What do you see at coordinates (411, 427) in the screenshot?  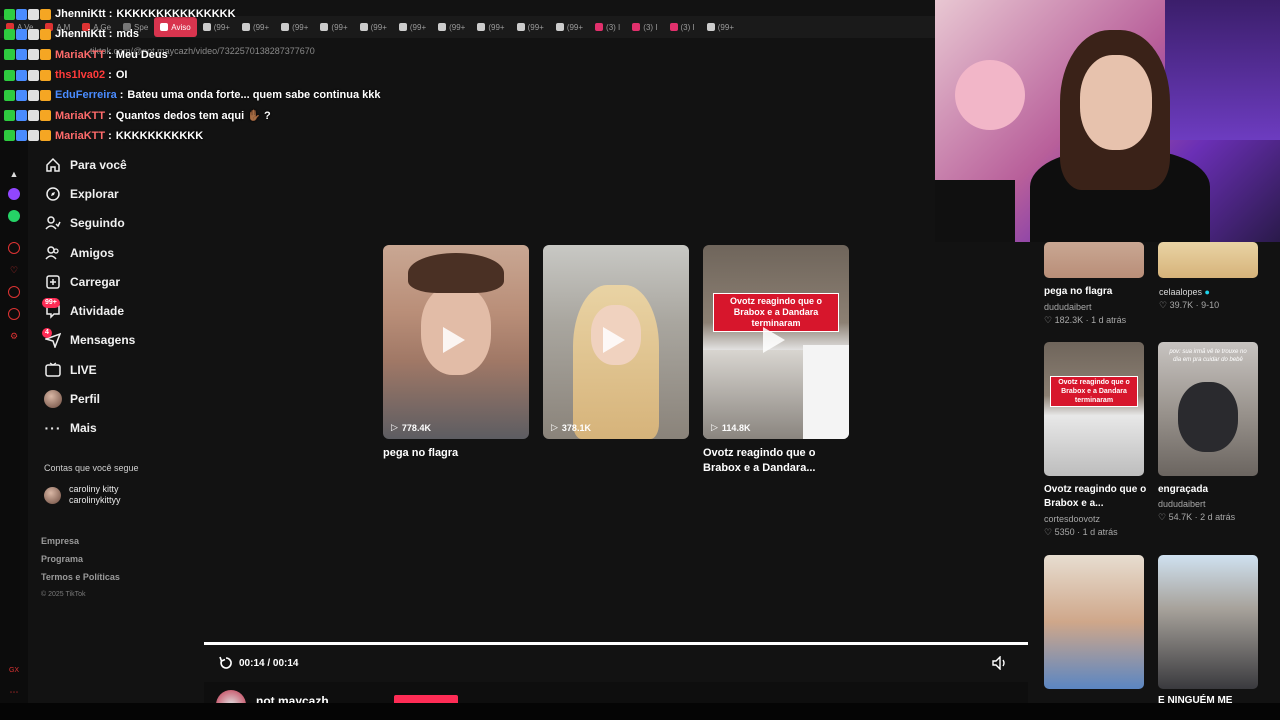 I see `view-count: ▷ 778.4K` at bounding box center [411, 427].